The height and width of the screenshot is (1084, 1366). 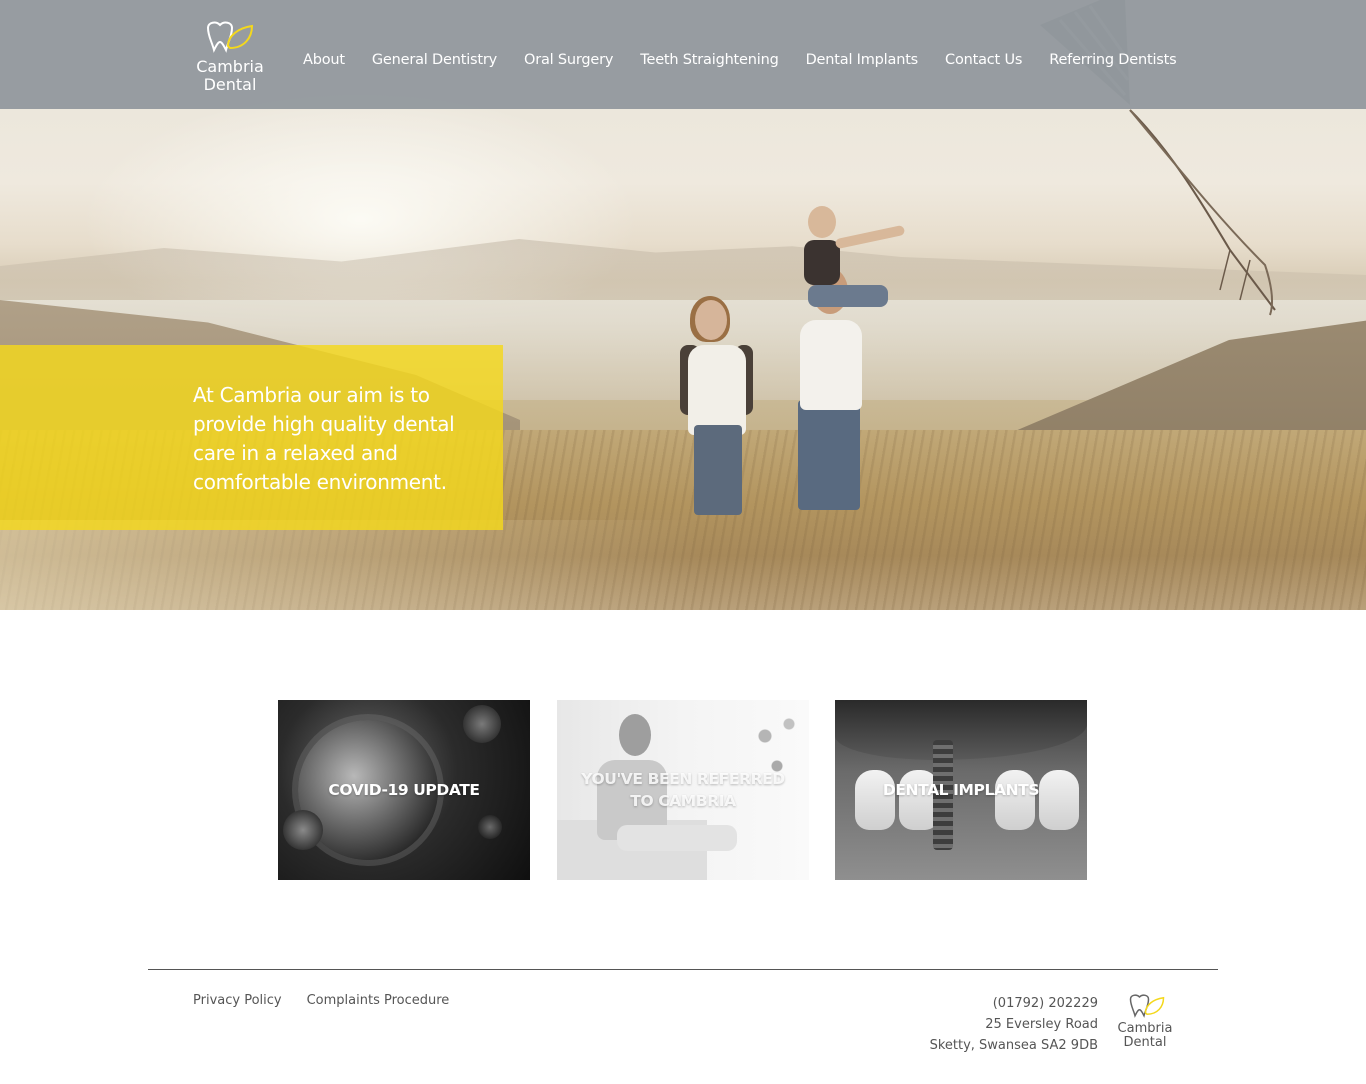 What do you see at coordinates (829, 455) in the screenshot?
I see `man-jeans` at bounding box center [829, 455].